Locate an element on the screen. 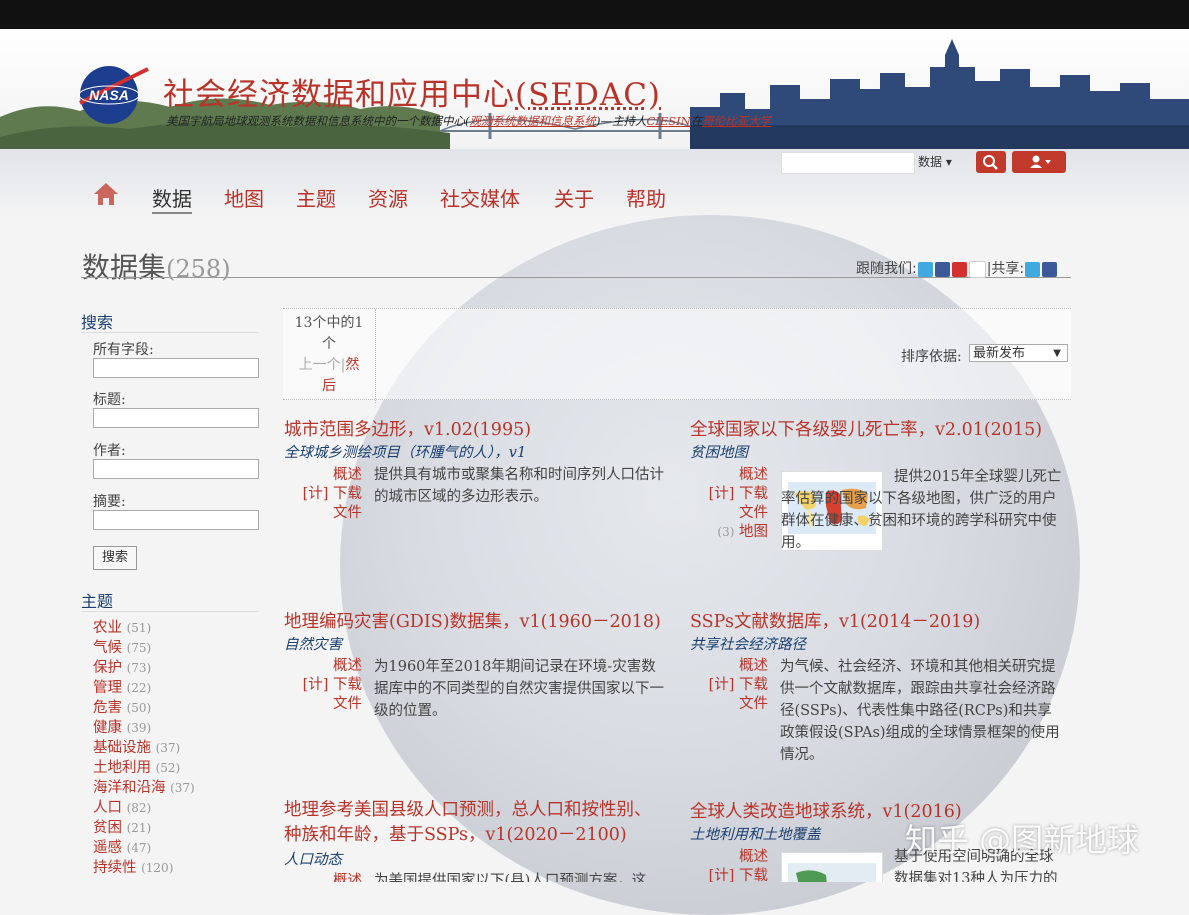 The image size is (1189, 915). maps-link: (3) 地图 is located at coordinates (735, 532).